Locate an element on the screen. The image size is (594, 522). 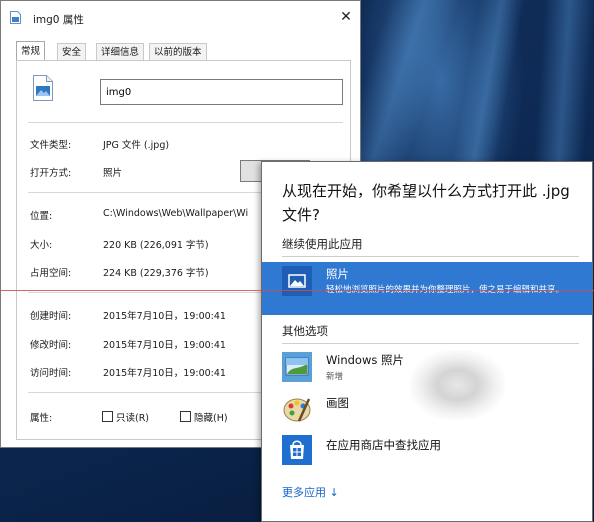
app-name-photos: 照片 is located at coordinates (337, 274).